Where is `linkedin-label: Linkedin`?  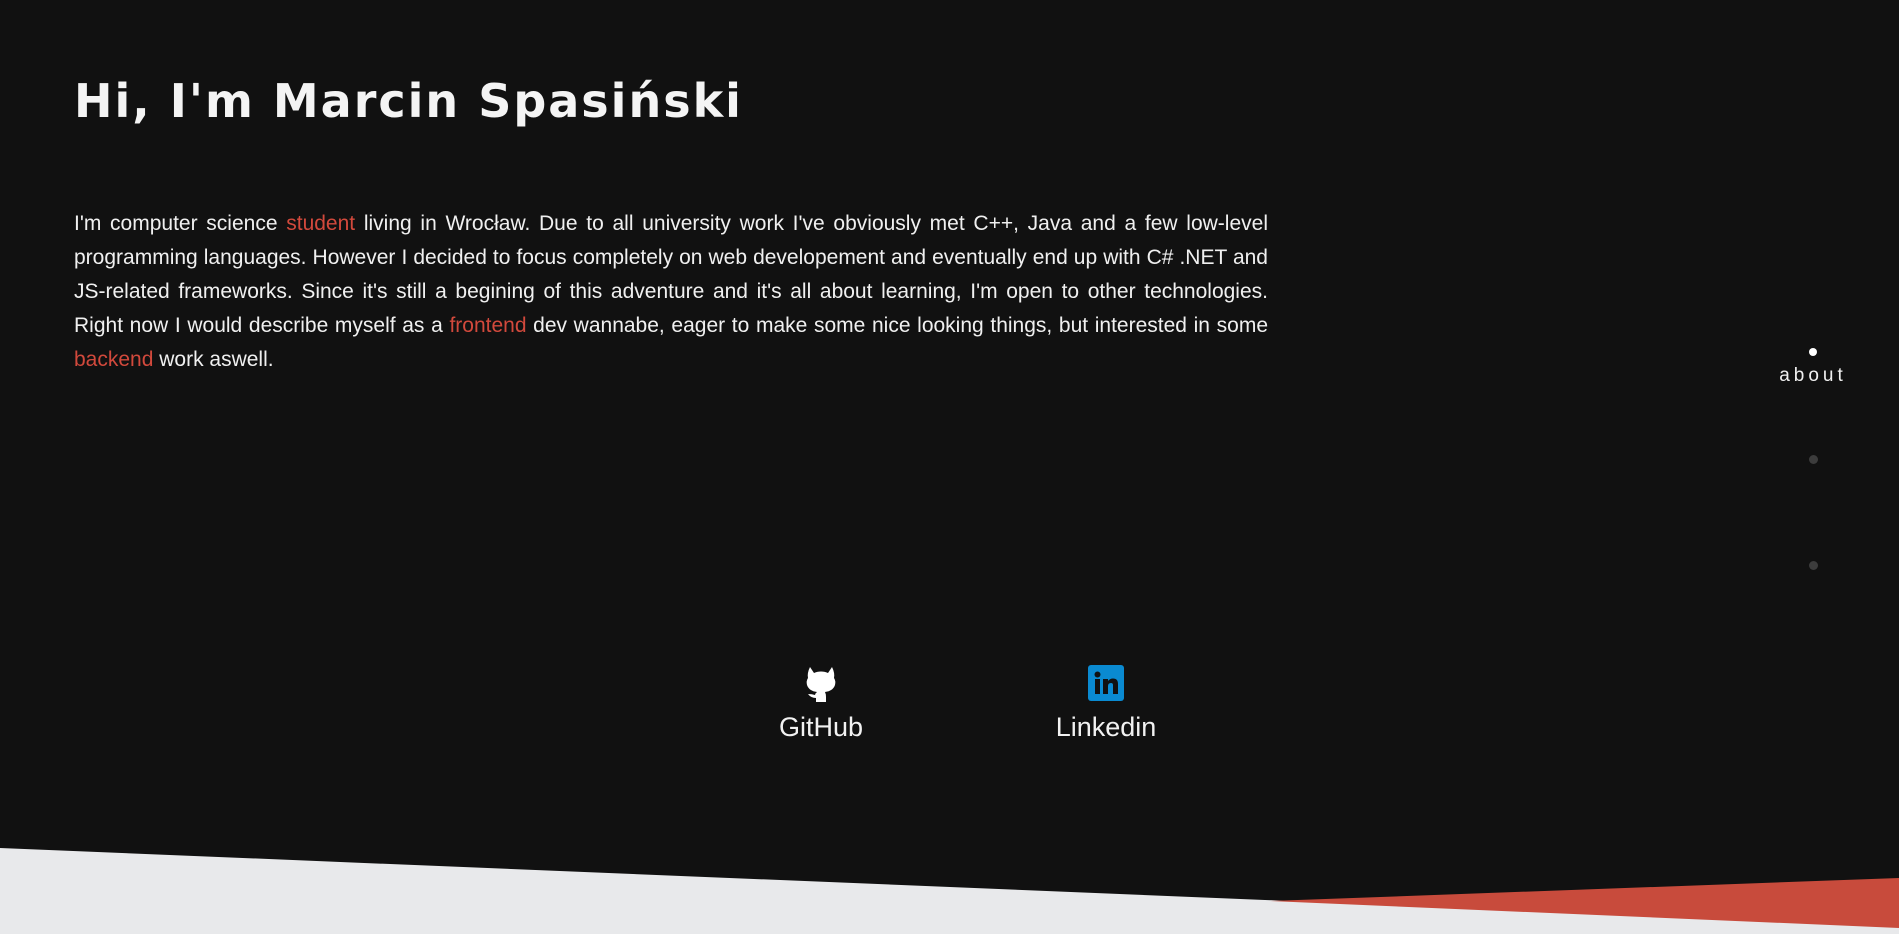 linkedin-label: Linkedin is located at coordinates (1106, 727).